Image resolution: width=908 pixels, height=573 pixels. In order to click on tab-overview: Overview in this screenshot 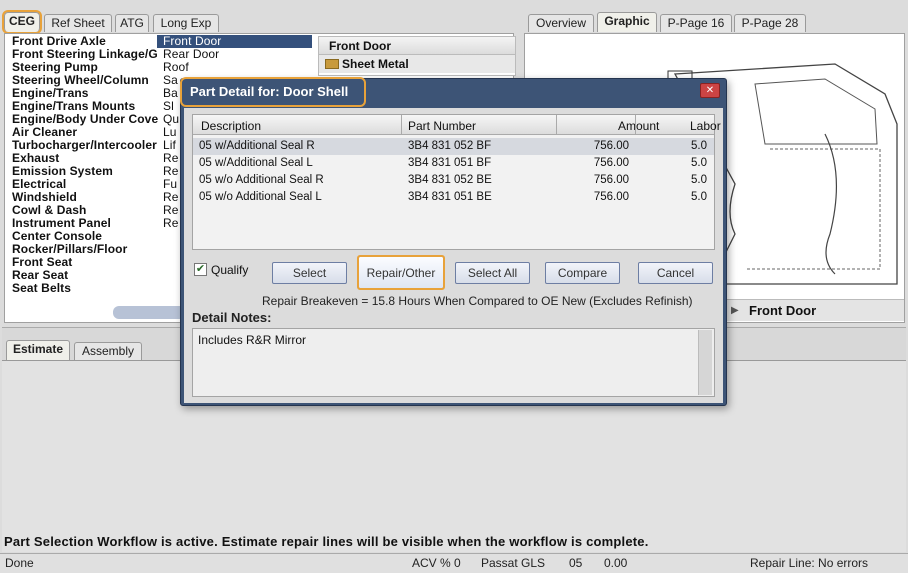, I will do `click(561, 23)`.